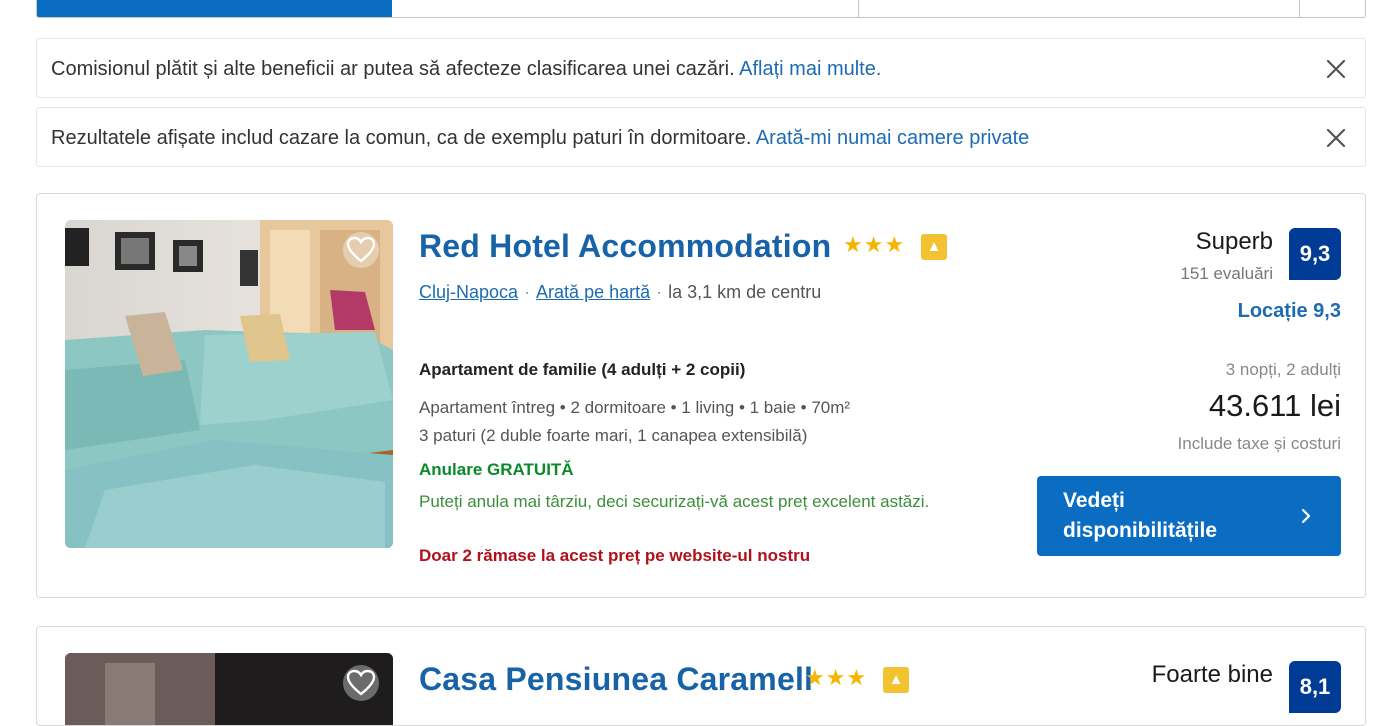 This screenshot has height=726, width=1400. What do you see at coordinates (1306, 516) in the screenshot?
I see `chevron-right-icon` at bounding box center [1306, 516].